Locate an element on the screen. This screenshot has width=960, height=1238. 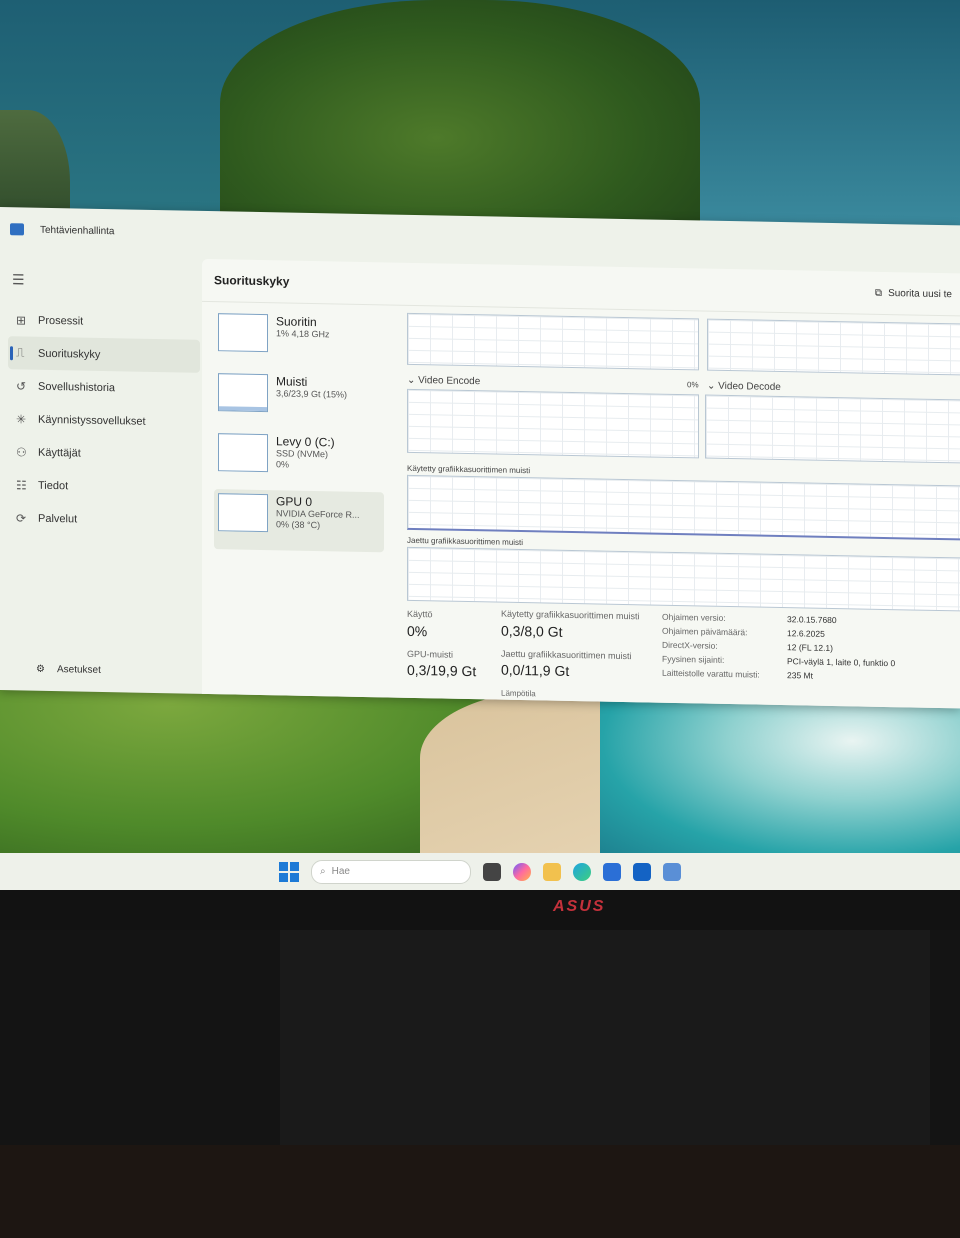
start-button is located at coordinates (289, 871).